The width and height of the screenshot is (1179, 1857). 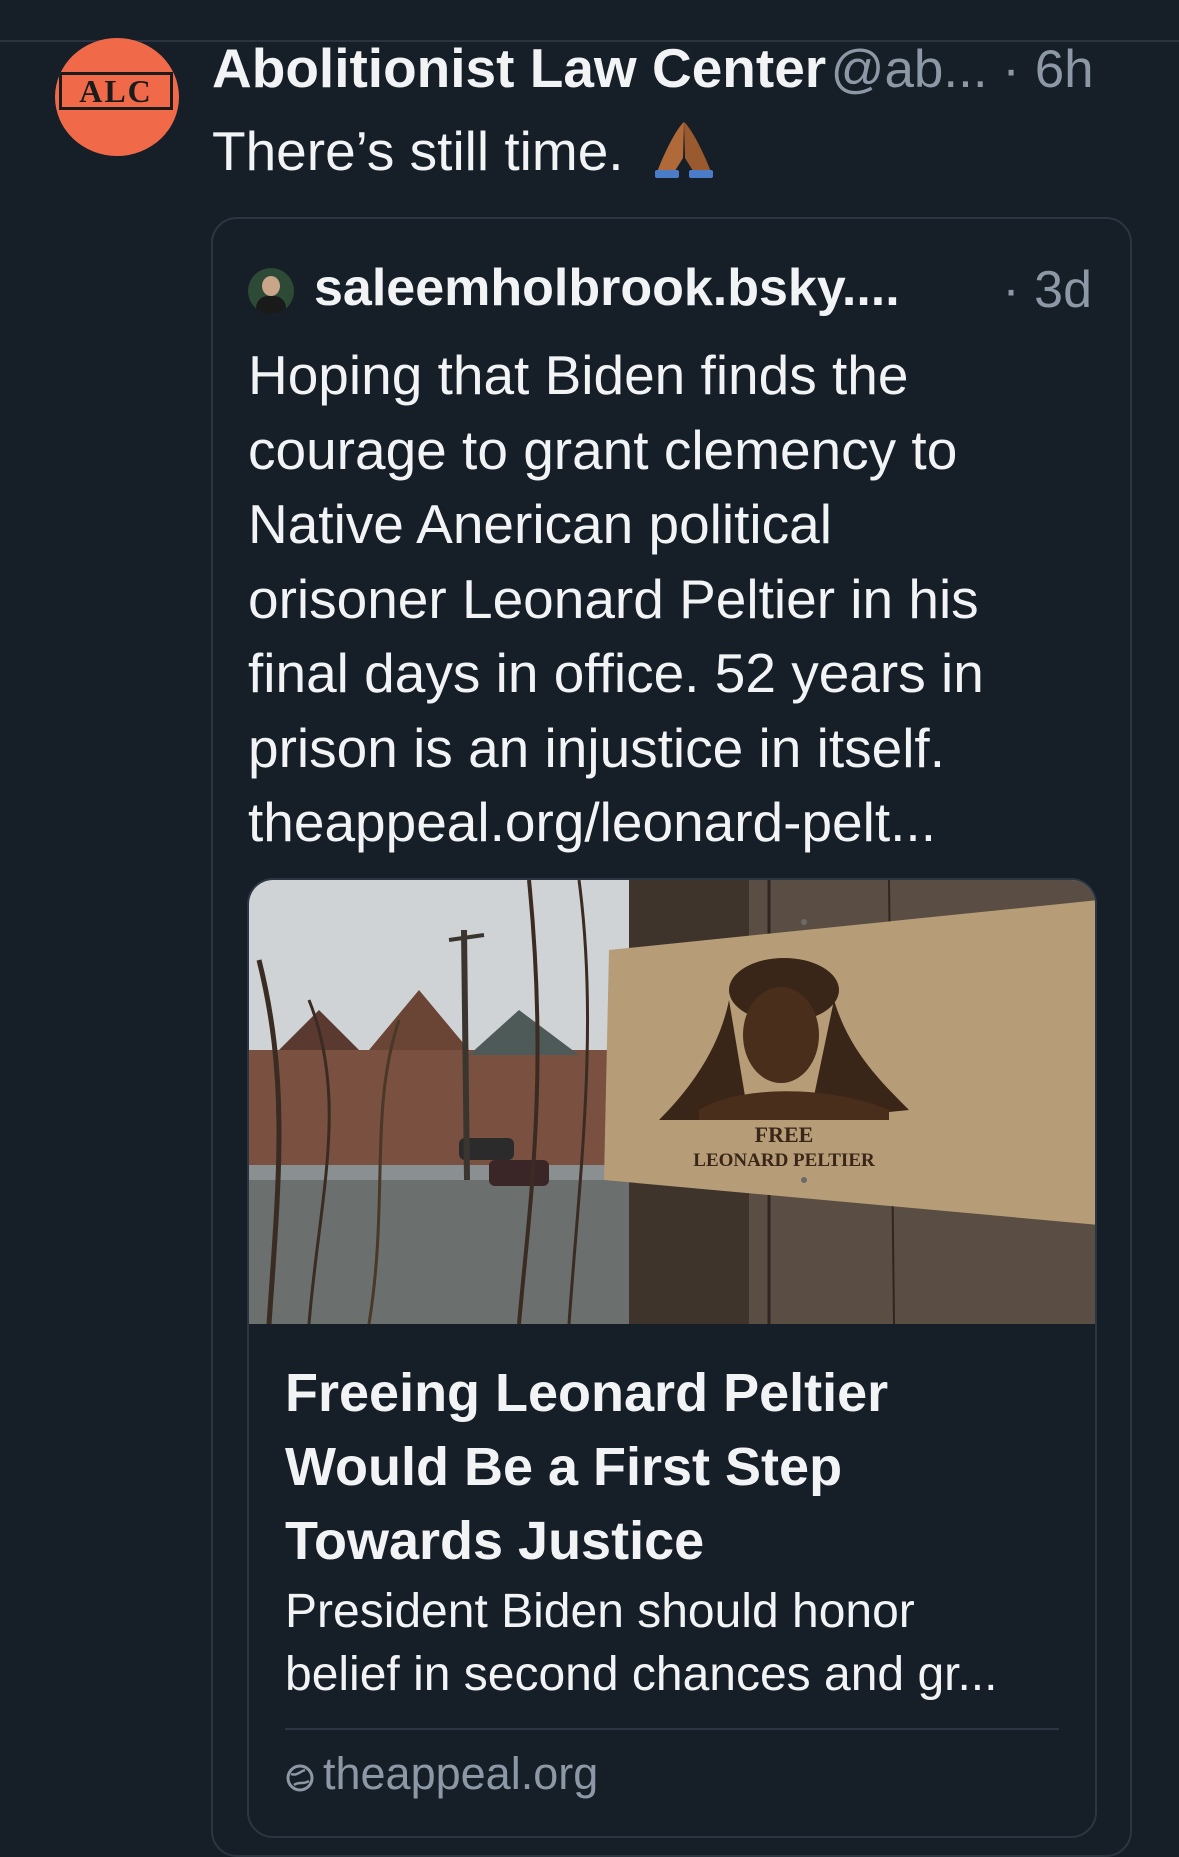 I want to click on post-header: Abolitionist Law Center @ab... · 6h, so click(x=679, y=69).